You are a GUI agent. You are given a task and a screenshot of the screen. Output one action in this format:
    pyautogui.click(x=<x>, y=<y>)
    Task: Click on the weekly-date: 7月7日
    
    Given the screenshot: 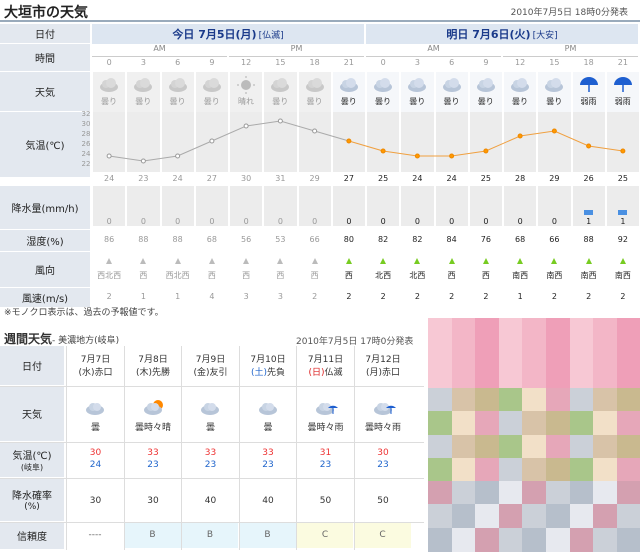 What is the action you would take?
    pyautogui.click(x=95, y=360)
    